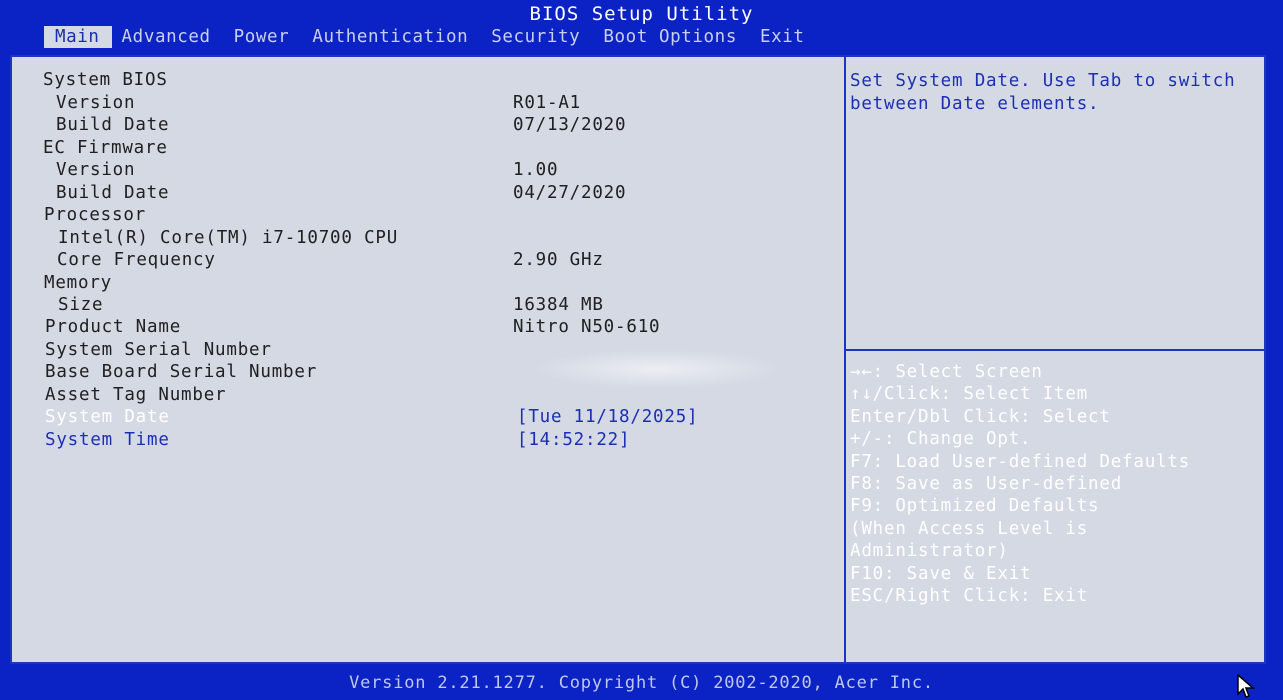  Describe the element at coordinates (391, 37) in the screenshot. I see `tab-authentication: Authentication` at that location.